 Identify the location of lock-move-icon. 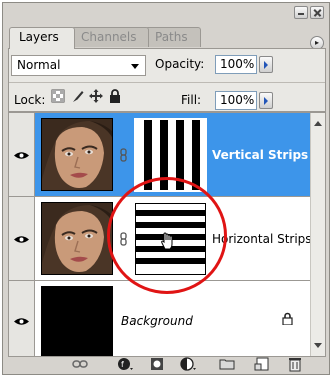
(96, 96).